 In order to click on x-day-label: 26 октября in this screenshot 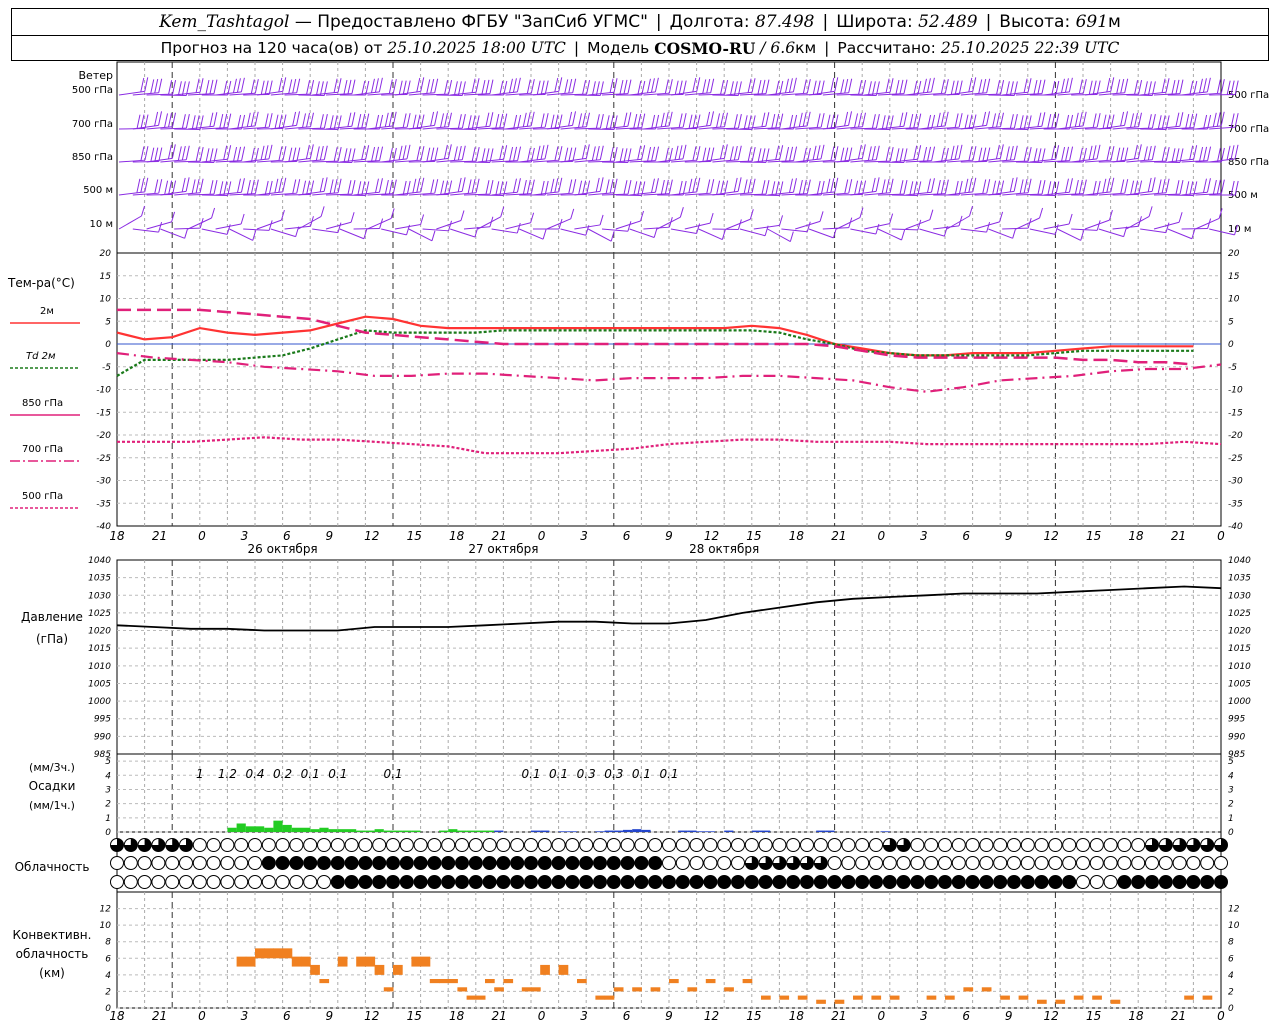, I will do `click(283, 549)`.